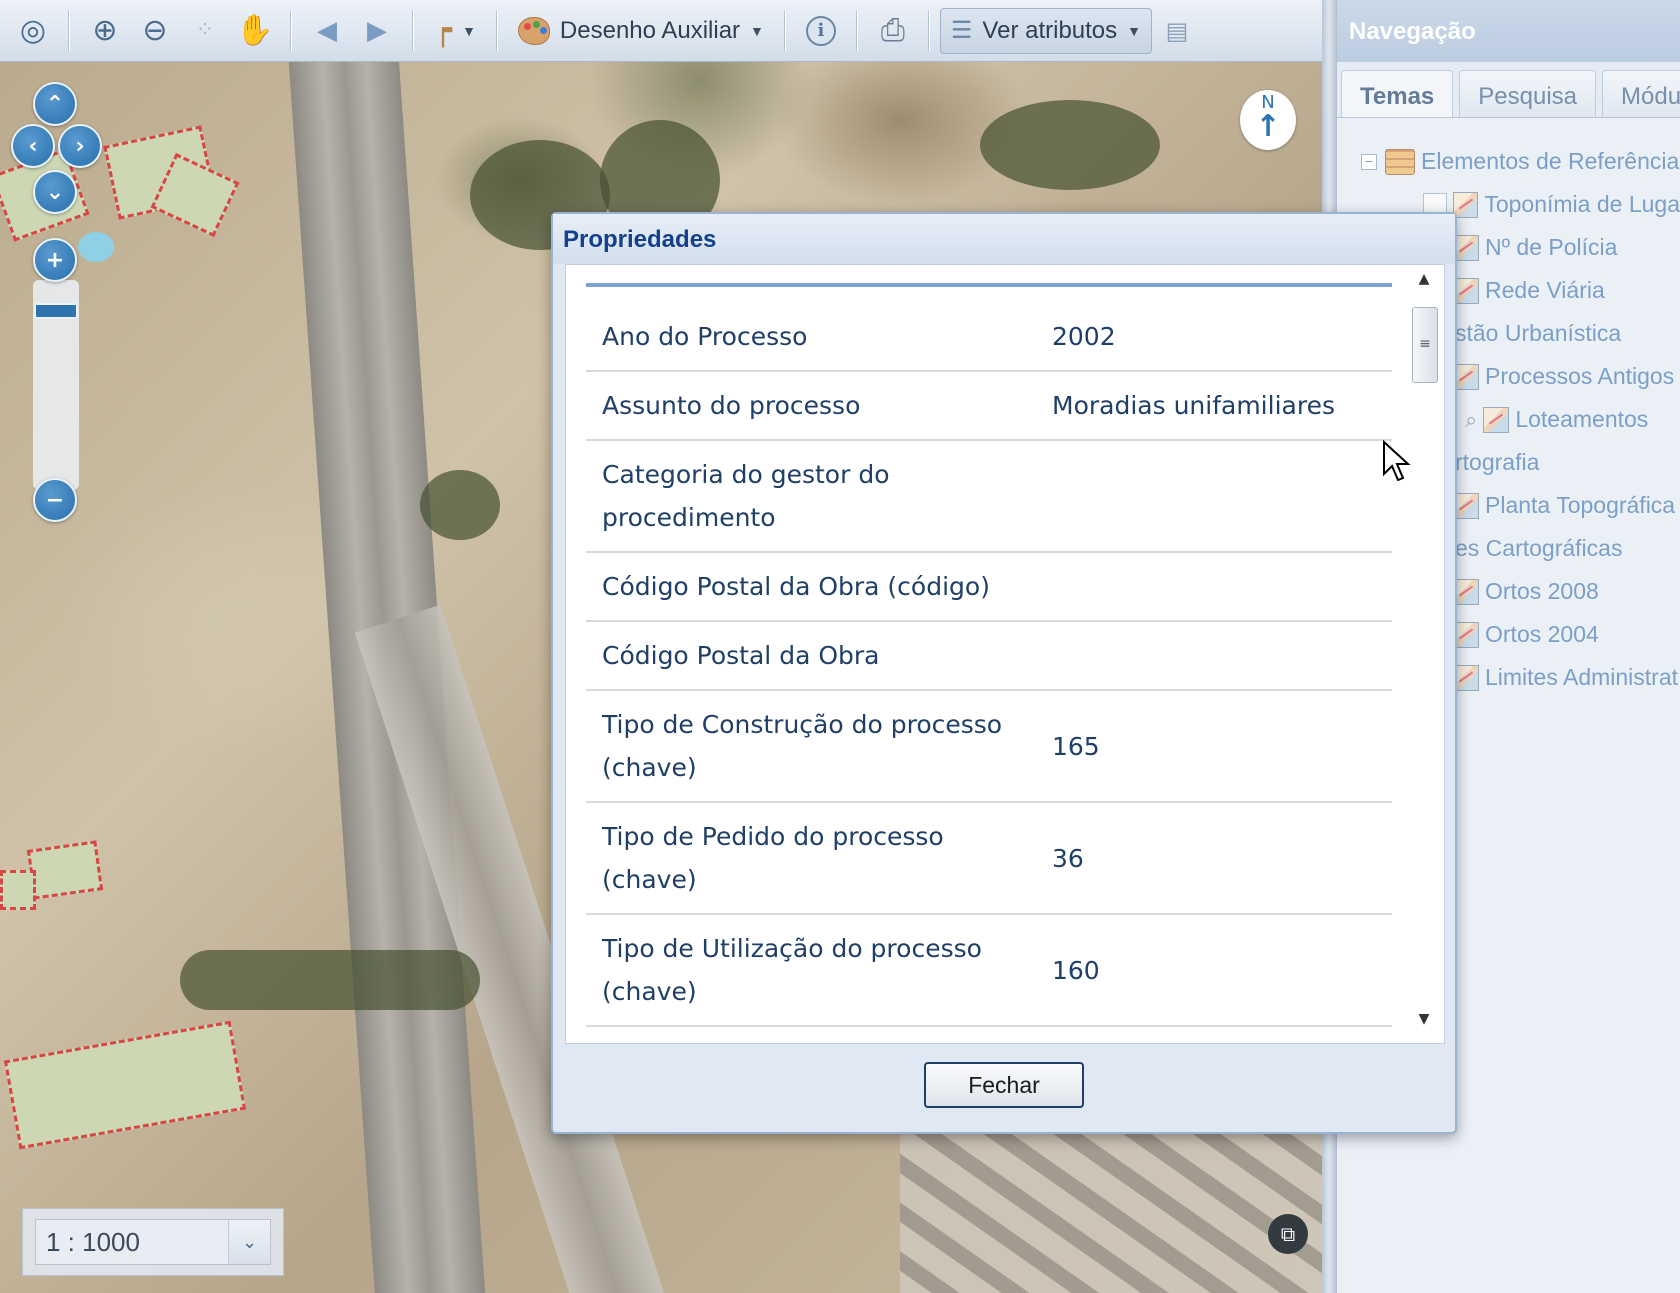  I want to click on attribute-table-icon: ☰, so click(961, 30).